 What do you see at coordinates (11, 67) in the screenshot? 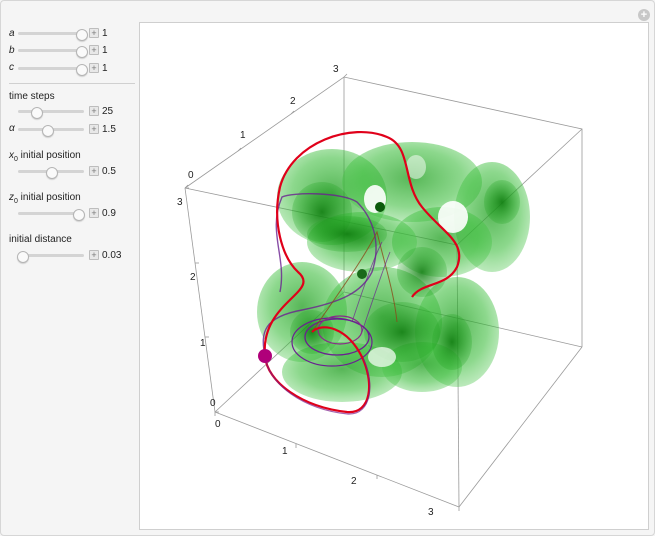
I see `slider-c-label: c` at bounding box center [11, 67].